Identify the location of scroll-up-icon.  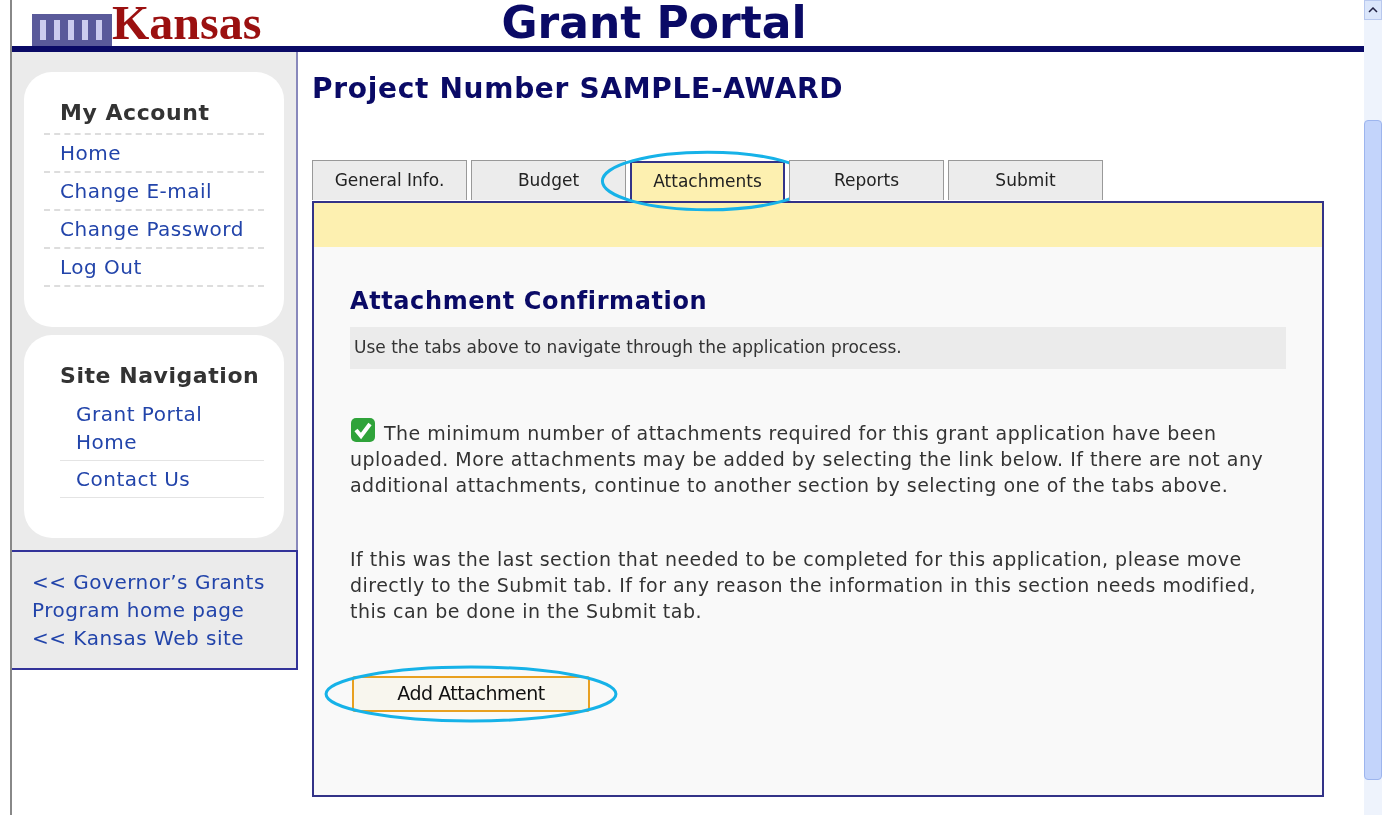
(1373, 10).